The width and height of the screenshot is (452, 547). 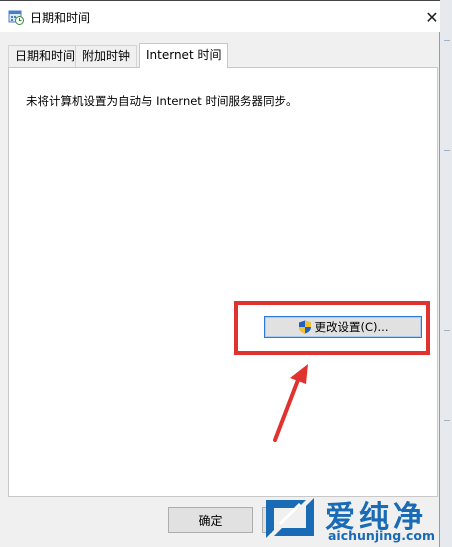 What do you see at coordinates (356, 519) in the screenshot?
I see `site-watermark: 爱纯净 aichunjing.com` at bounding box center [356, 519].